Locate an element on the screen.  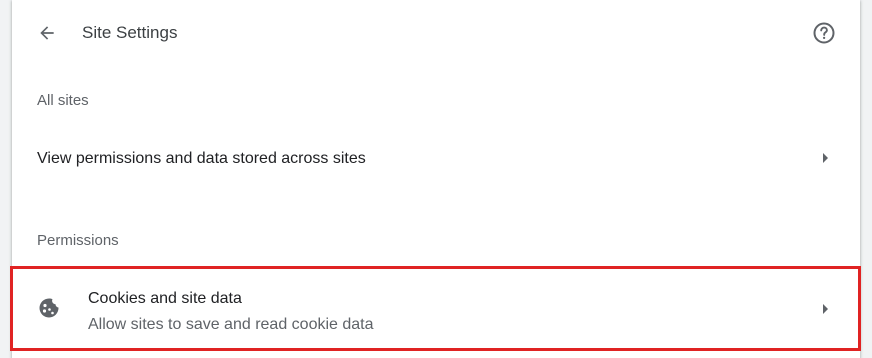
help-button is located at coordinates (824, 33).